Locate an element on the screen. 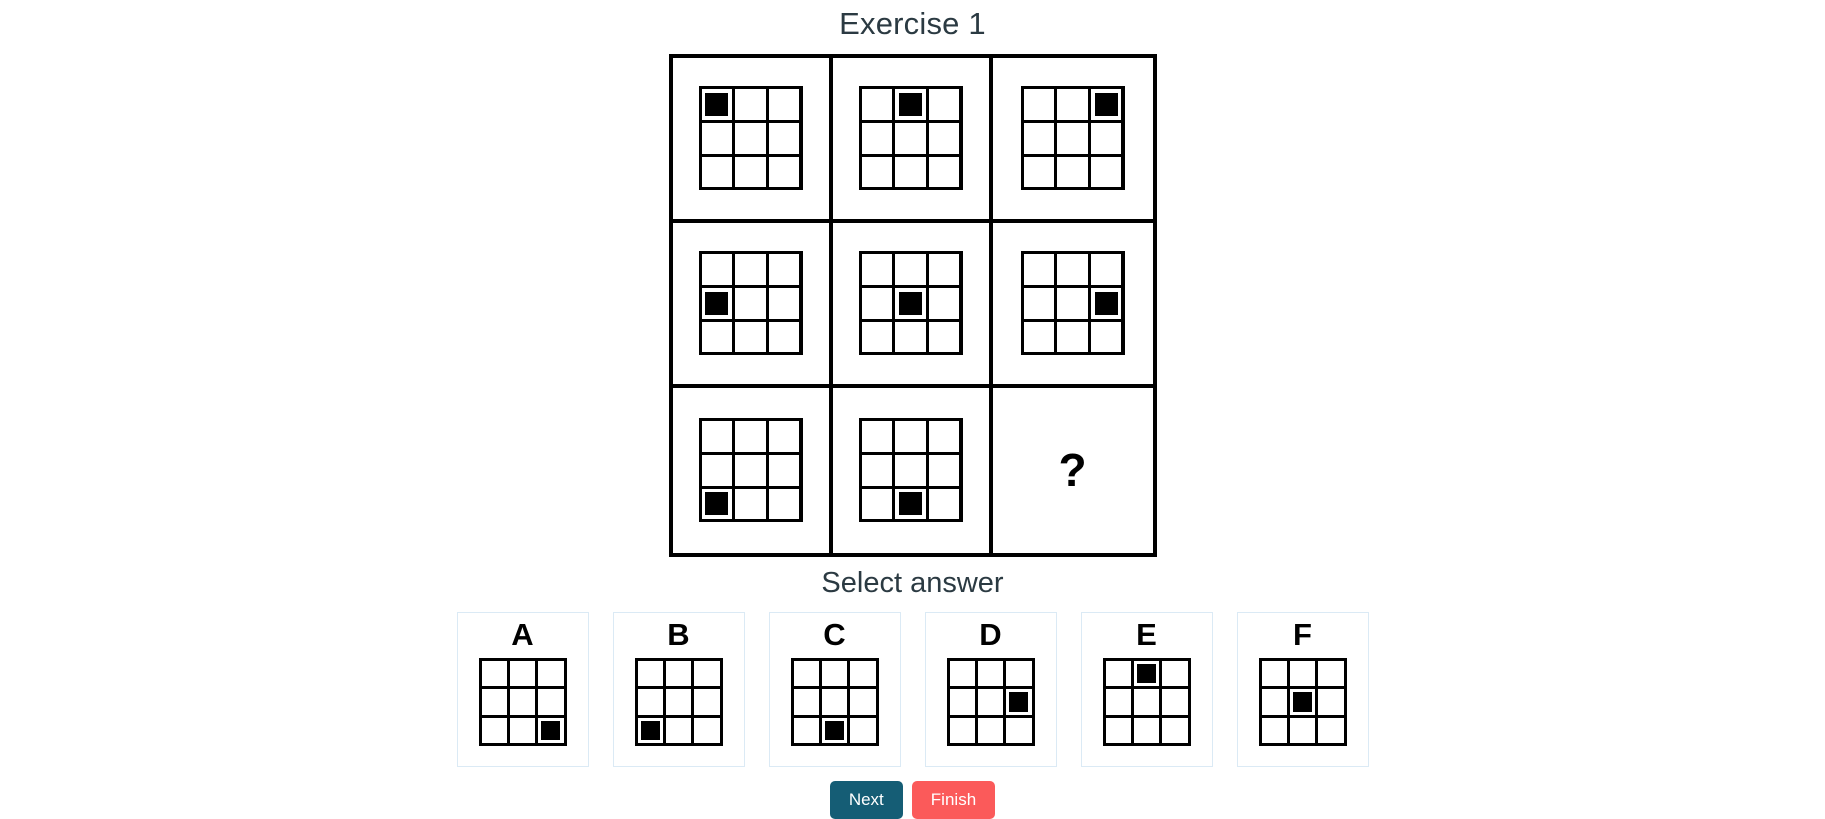 The image size is (1825, 819). answer-option-d: D is located at coordinates (990, 690).